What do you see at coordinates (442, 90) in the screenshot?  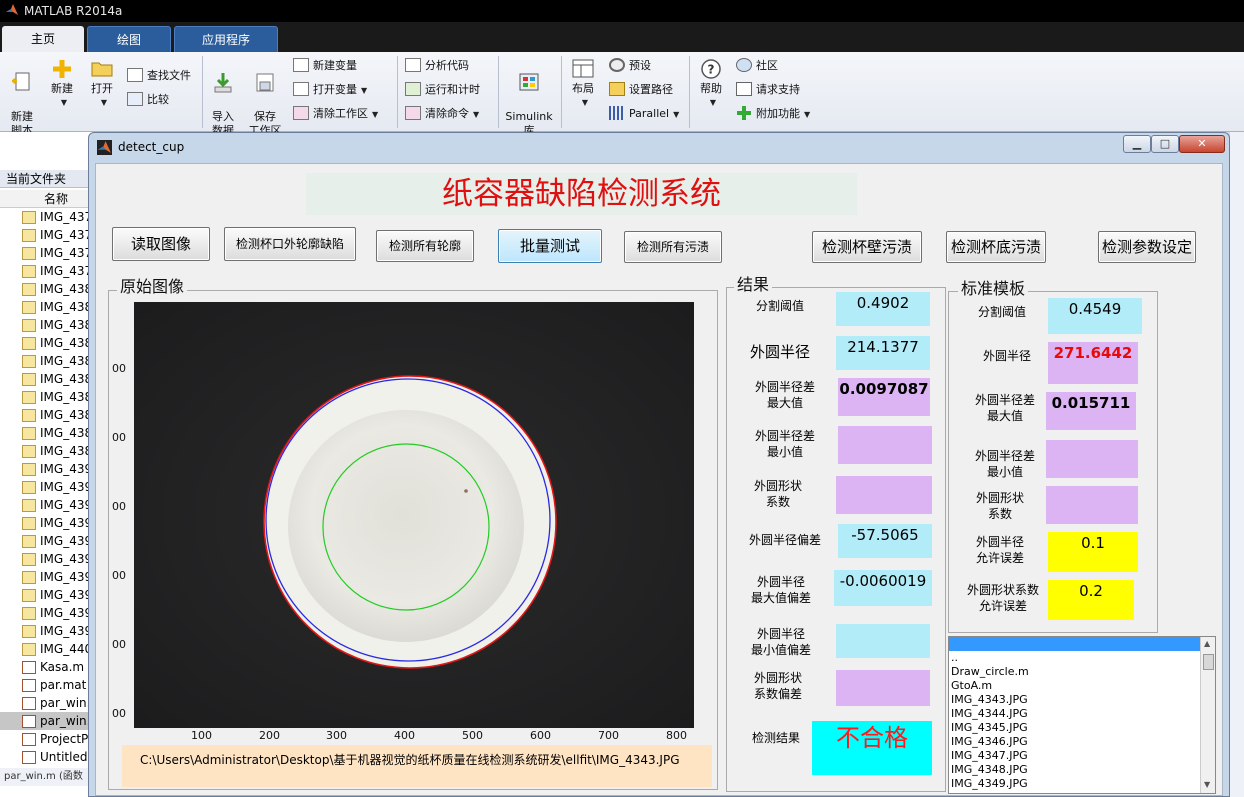 I see `run-and-time-button: 运行和计时` at bounding box center [442, 90].